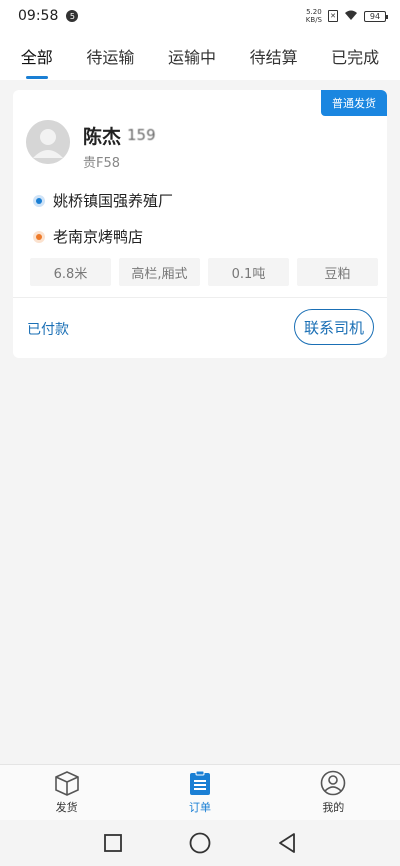 The width and height of the screenshot is (400, 866). What do you see at coordinates (351, 16) in the screenshot?
I see `wifi-icon` at bounding box center [351, 16].